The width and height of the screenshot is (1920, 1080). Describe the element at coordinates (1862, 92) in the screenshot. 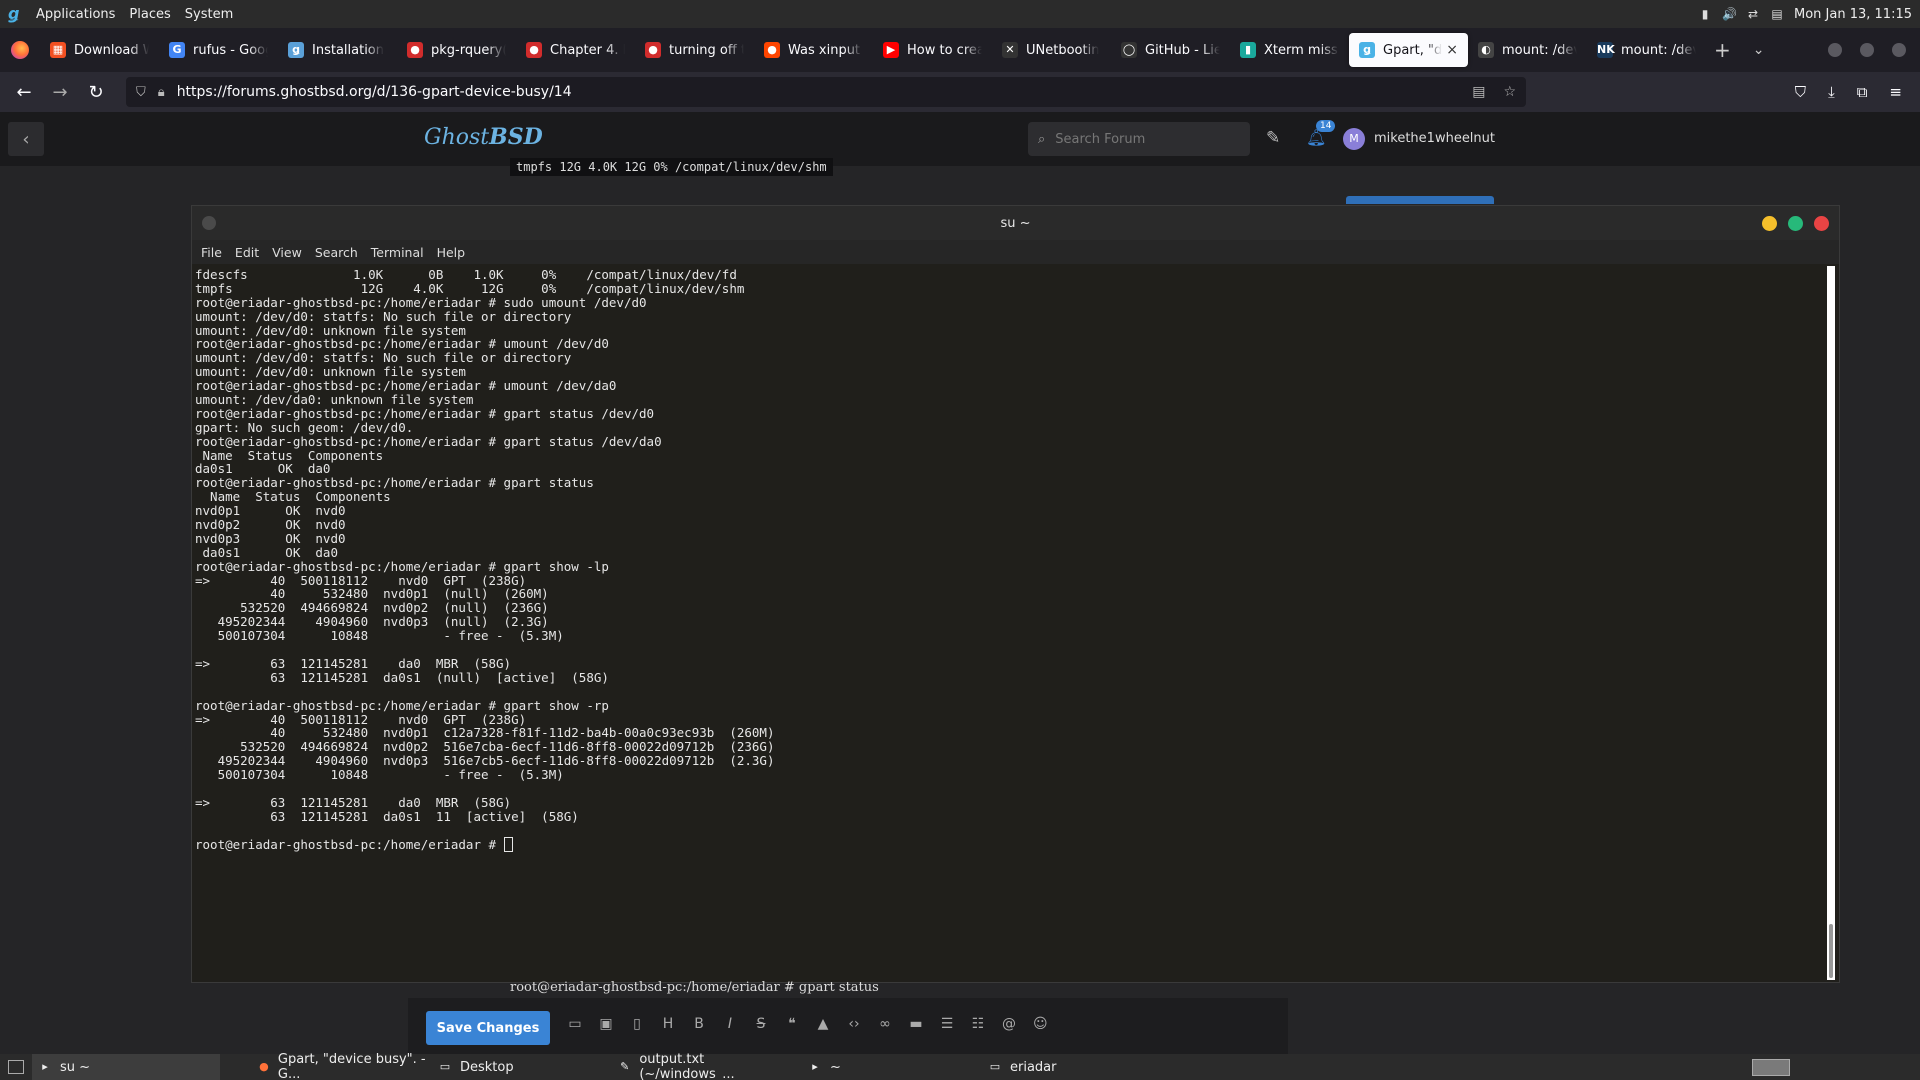

I see `extensions-icon: ⧉` at that location.